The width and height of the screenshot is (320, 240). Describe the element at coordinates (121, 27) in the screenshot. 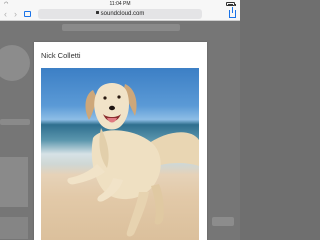

I see `background-search-bar` at that location.